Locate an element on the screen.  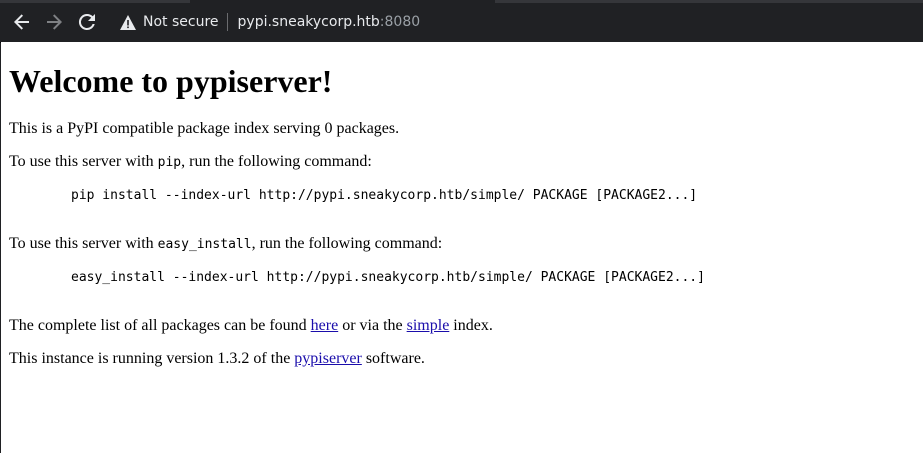
easy-install-text-after: , run the following command: is located at coordinates (347, 243).